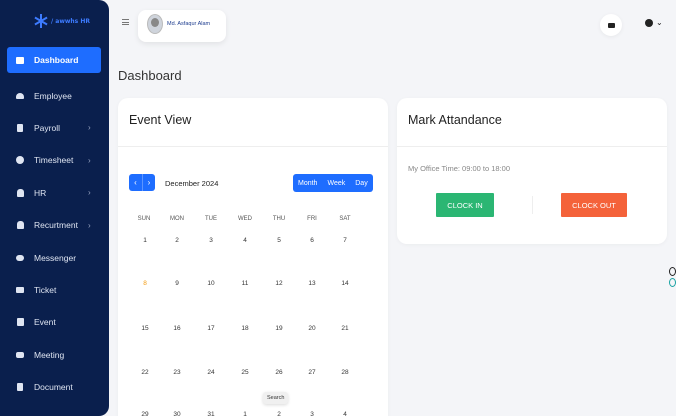 This screenshot has height=416, width=676. I want to click on widget-icon, so click(672, 282).